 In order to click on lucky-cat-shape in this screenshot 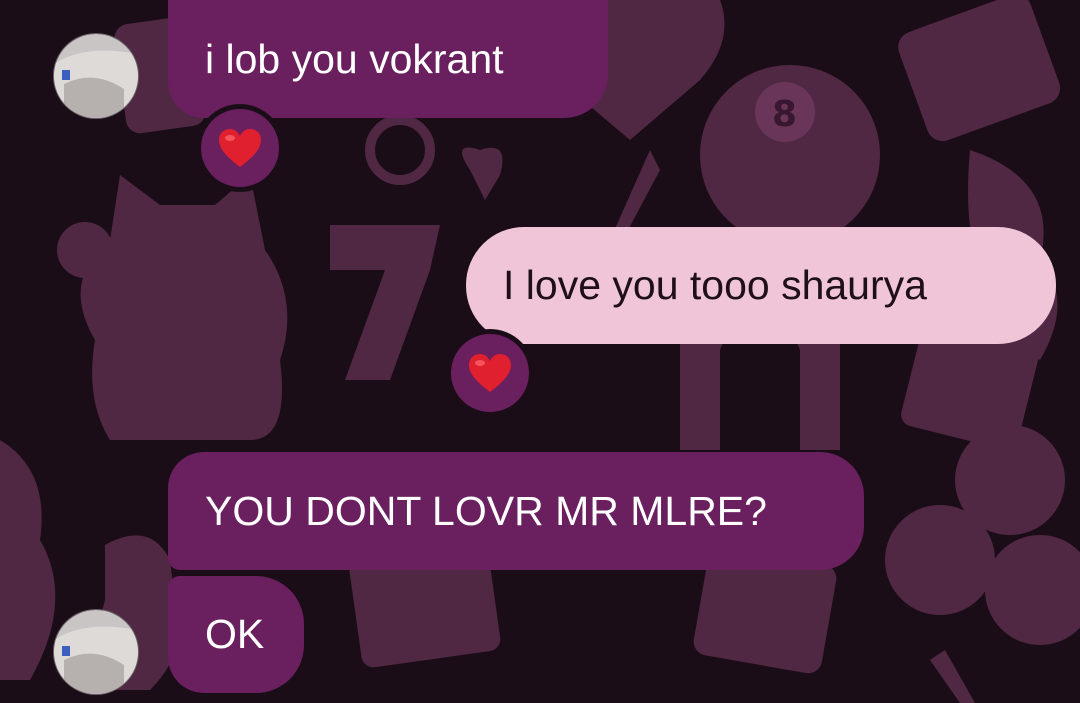, I will do `click(184, 307)`.